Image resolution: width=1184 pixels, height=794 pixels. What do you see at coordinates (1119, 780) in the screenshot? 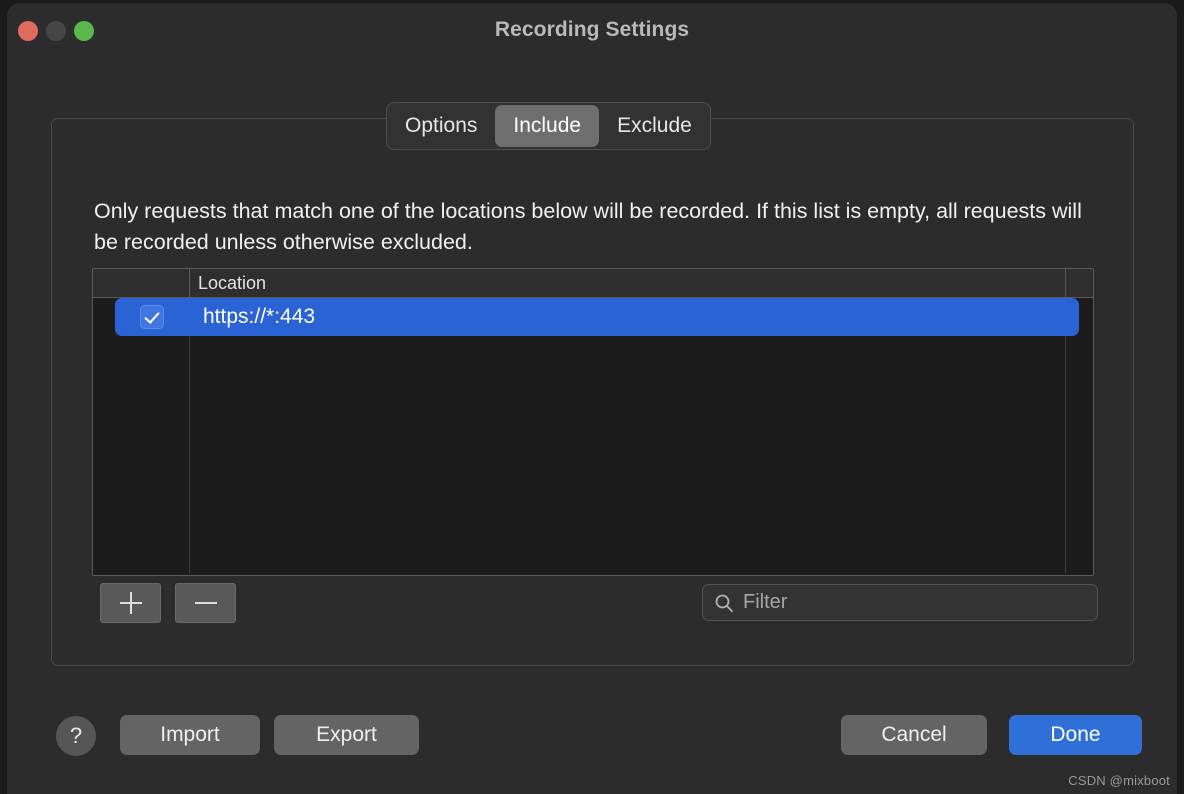
I see `watermark: CSDN @mixboot` at bounding box center [1119, 780].